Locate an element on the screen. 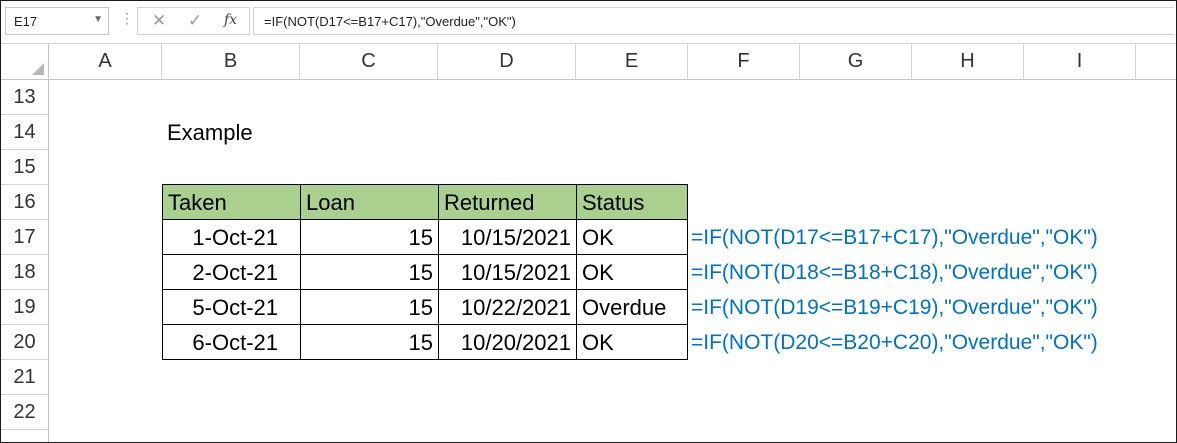 This screenshot has height=443, width=1177. table-header-returned: Returned is located at coordinates (508, 202).